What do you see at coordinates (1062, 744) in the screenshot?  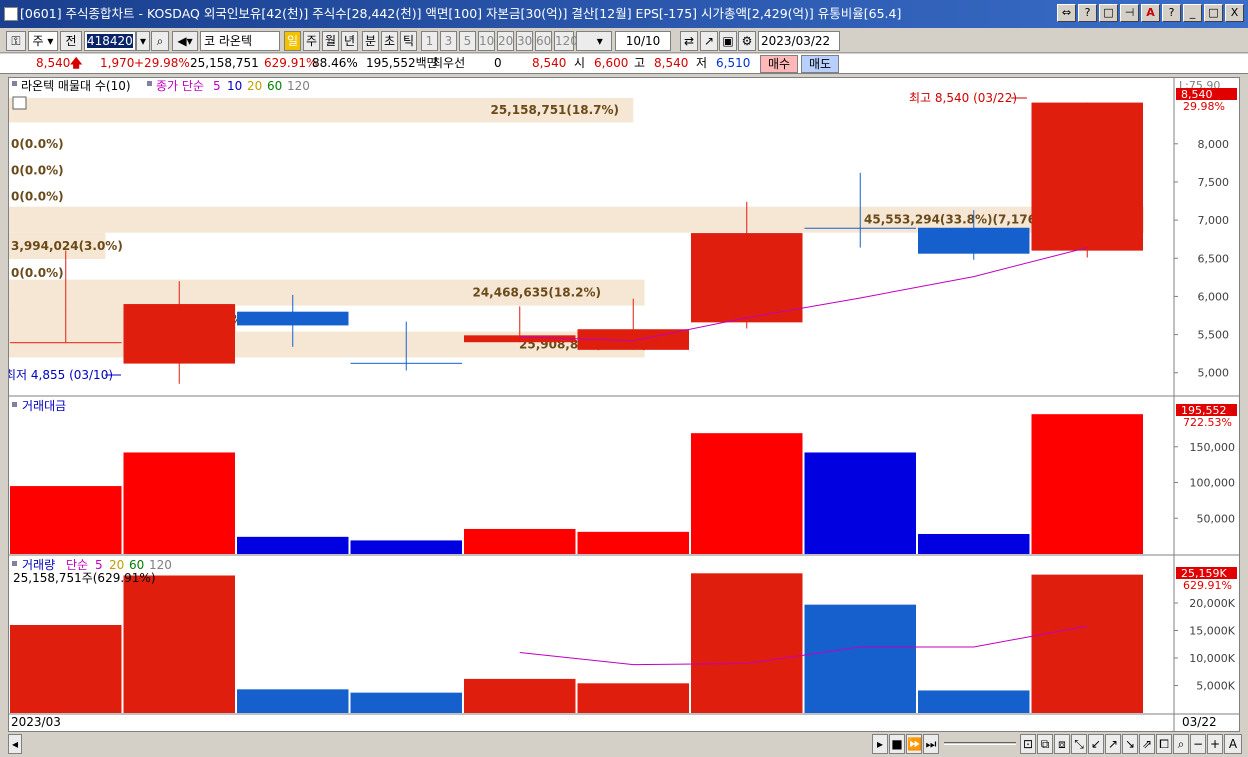 I see `compare-icon: ⧈` at bounding box center [1062, 744].